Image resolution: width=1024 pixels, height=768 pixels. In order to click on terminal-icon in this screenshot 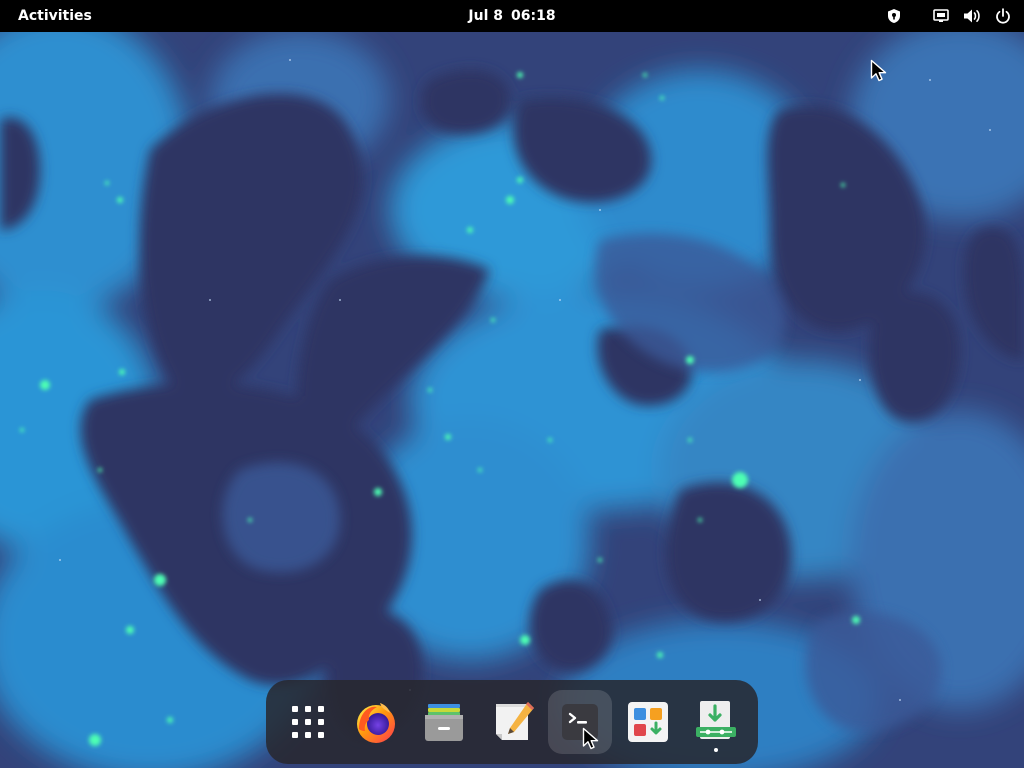, I will do `click(580, 722)`.